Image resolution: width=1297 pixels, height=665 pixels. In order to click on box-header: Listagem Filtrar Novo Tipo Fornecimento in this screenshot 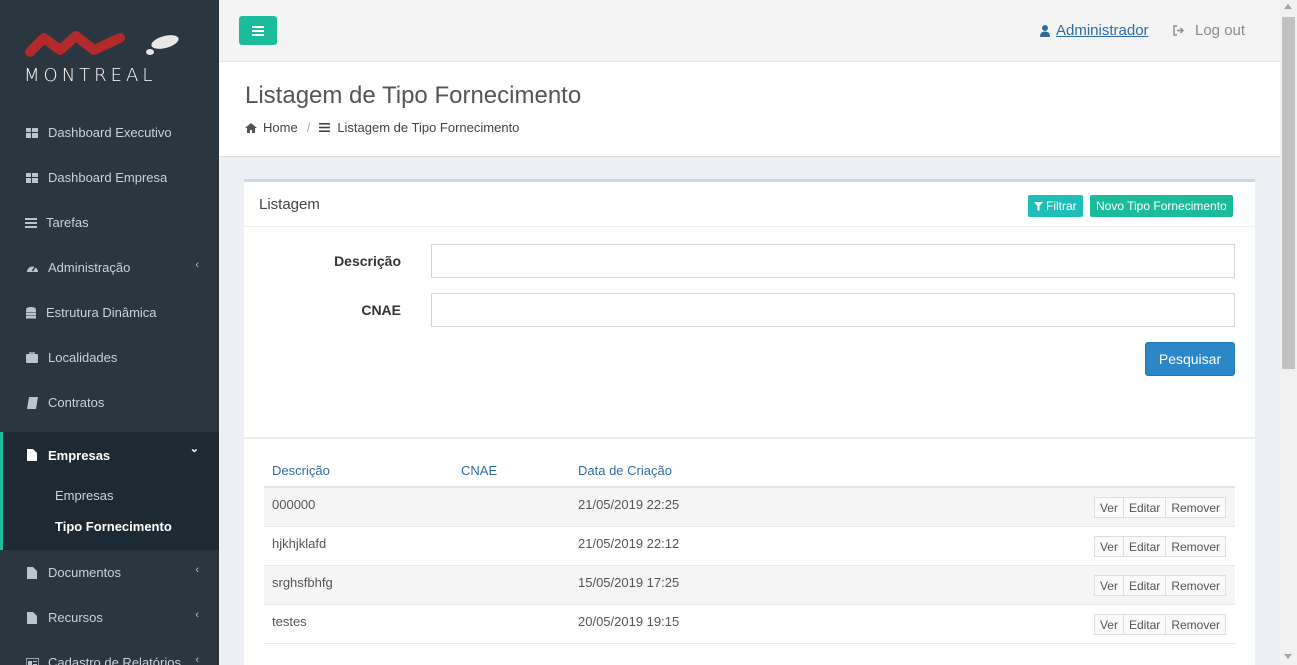, I will do `click(749, 204)`.